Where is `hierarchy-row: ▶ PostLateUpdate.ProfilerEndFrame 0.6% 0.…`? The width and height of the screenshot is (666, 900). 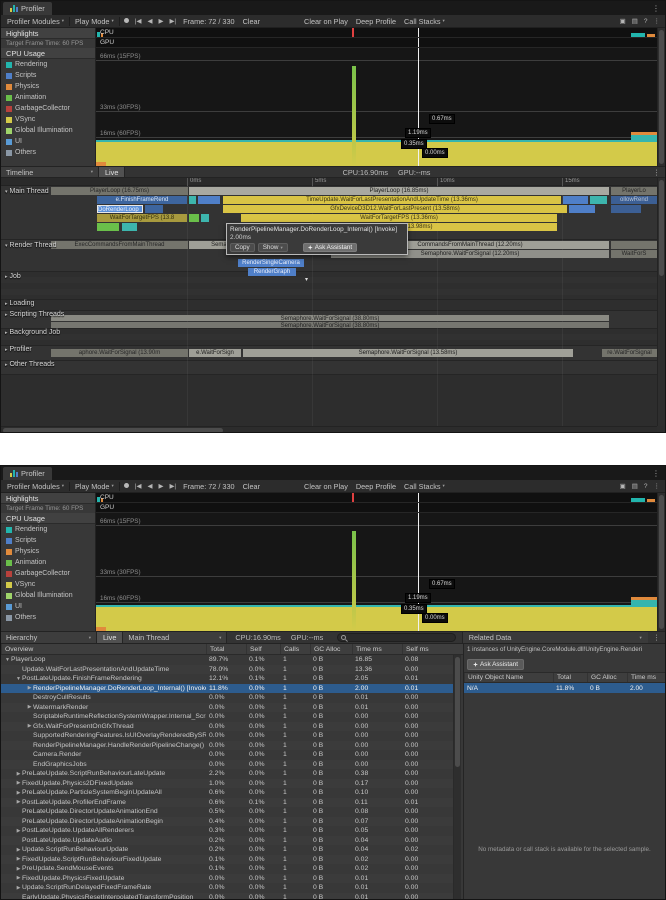
hierarchy-row: ▶ PostLateUpdate.ProfilerEndFrame 0.6% 0.… is located at coordinates (228, 802).